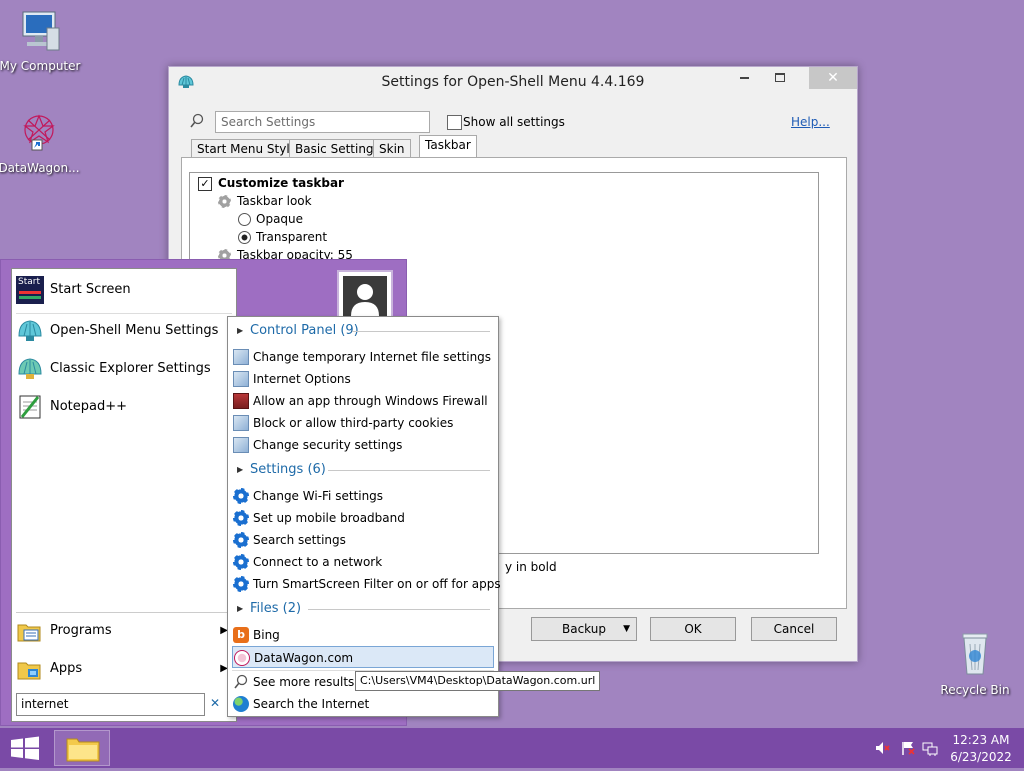  I want to click on close-button: ✕, so click(833, 78).